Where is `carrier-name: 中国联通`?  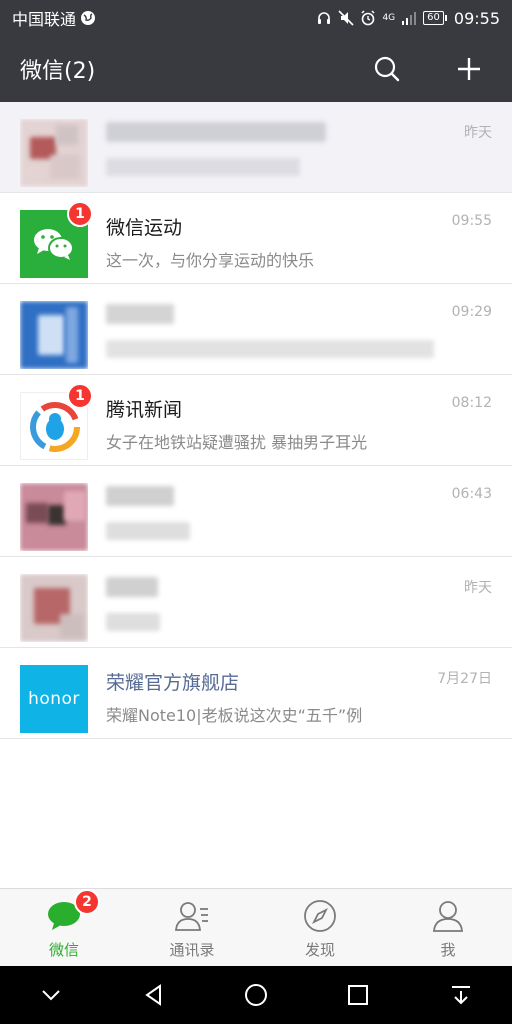 carrier-name: 中国联通 is located at coordinates (44, 19).